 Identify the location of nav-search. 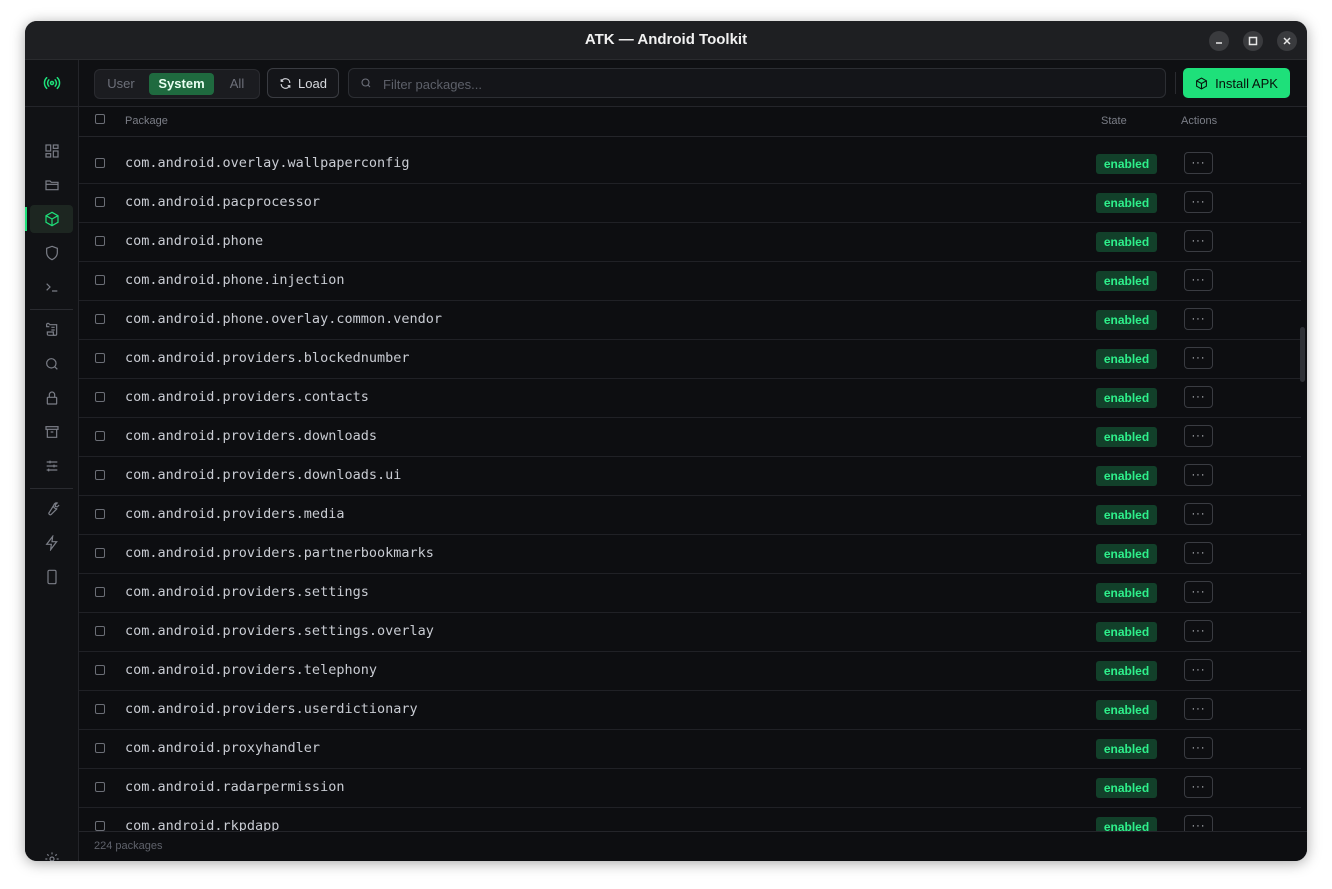
(51, 364).